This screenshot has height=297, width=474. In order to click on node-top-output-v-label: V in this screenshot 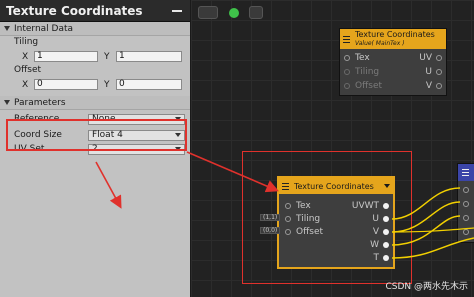, I will do `click(428, 85)`.